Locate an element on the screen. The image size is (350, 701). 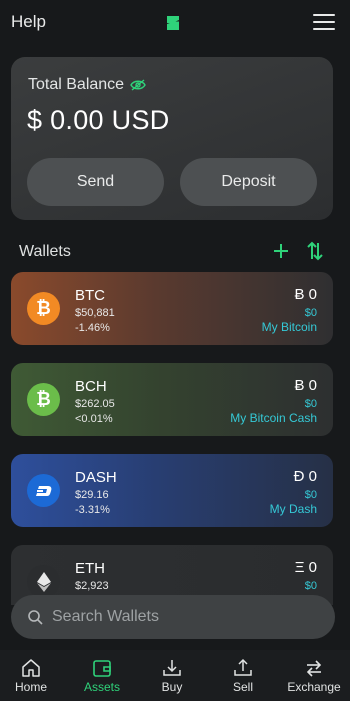
nav-home: Home is located at coordinates (33, 676).